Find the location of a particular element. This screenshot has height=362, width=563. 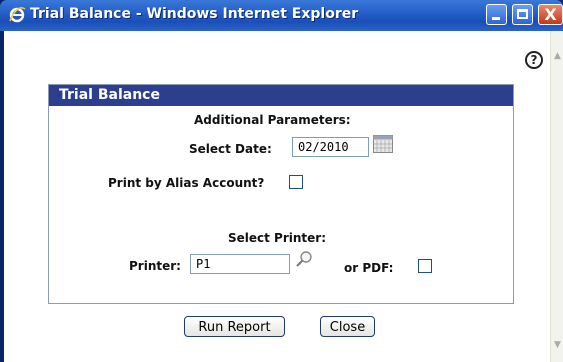

print-by-alias-checkbox is located at coordinates (296, 182).